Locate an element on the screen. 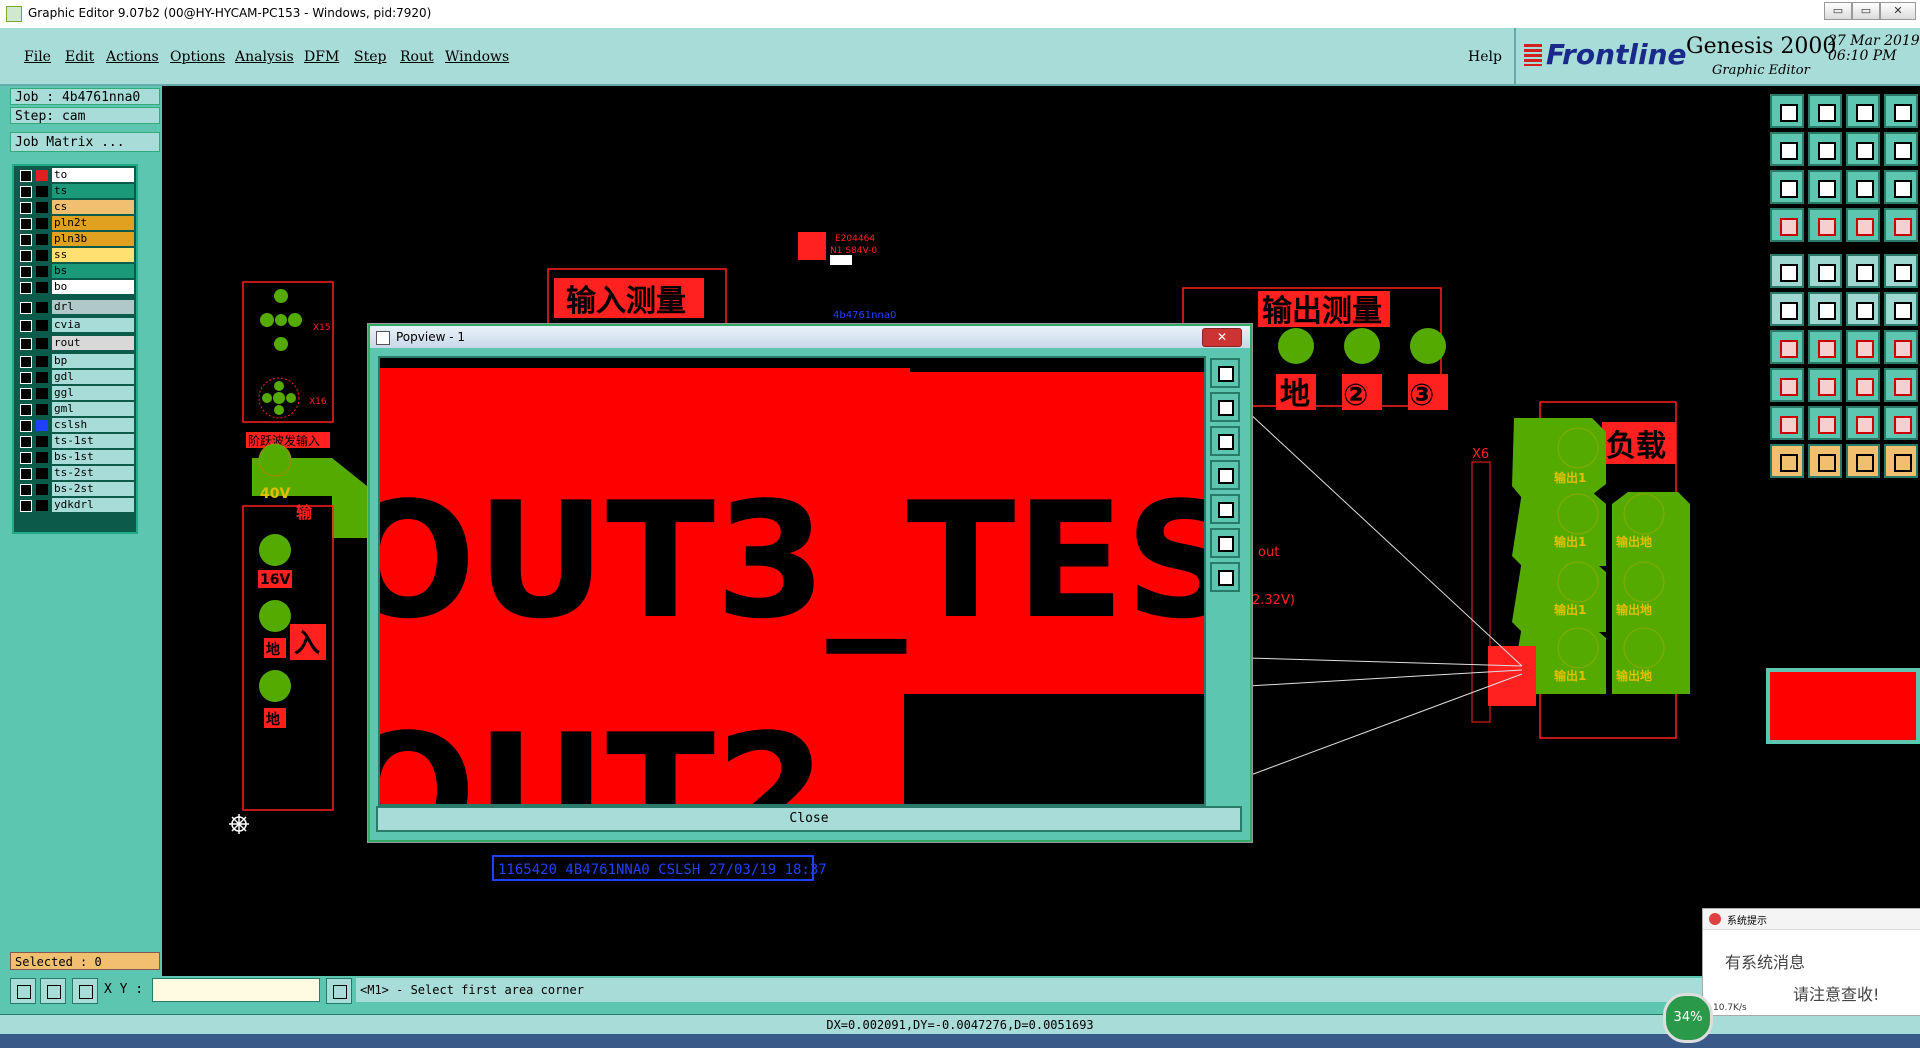  tool-button-r7-c4 is located at coordinates (1901, 347).